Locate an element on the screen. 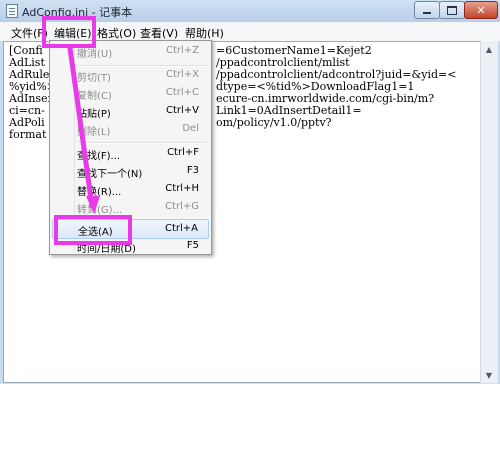  annotation-arrow is located at coordinates (83, 129).